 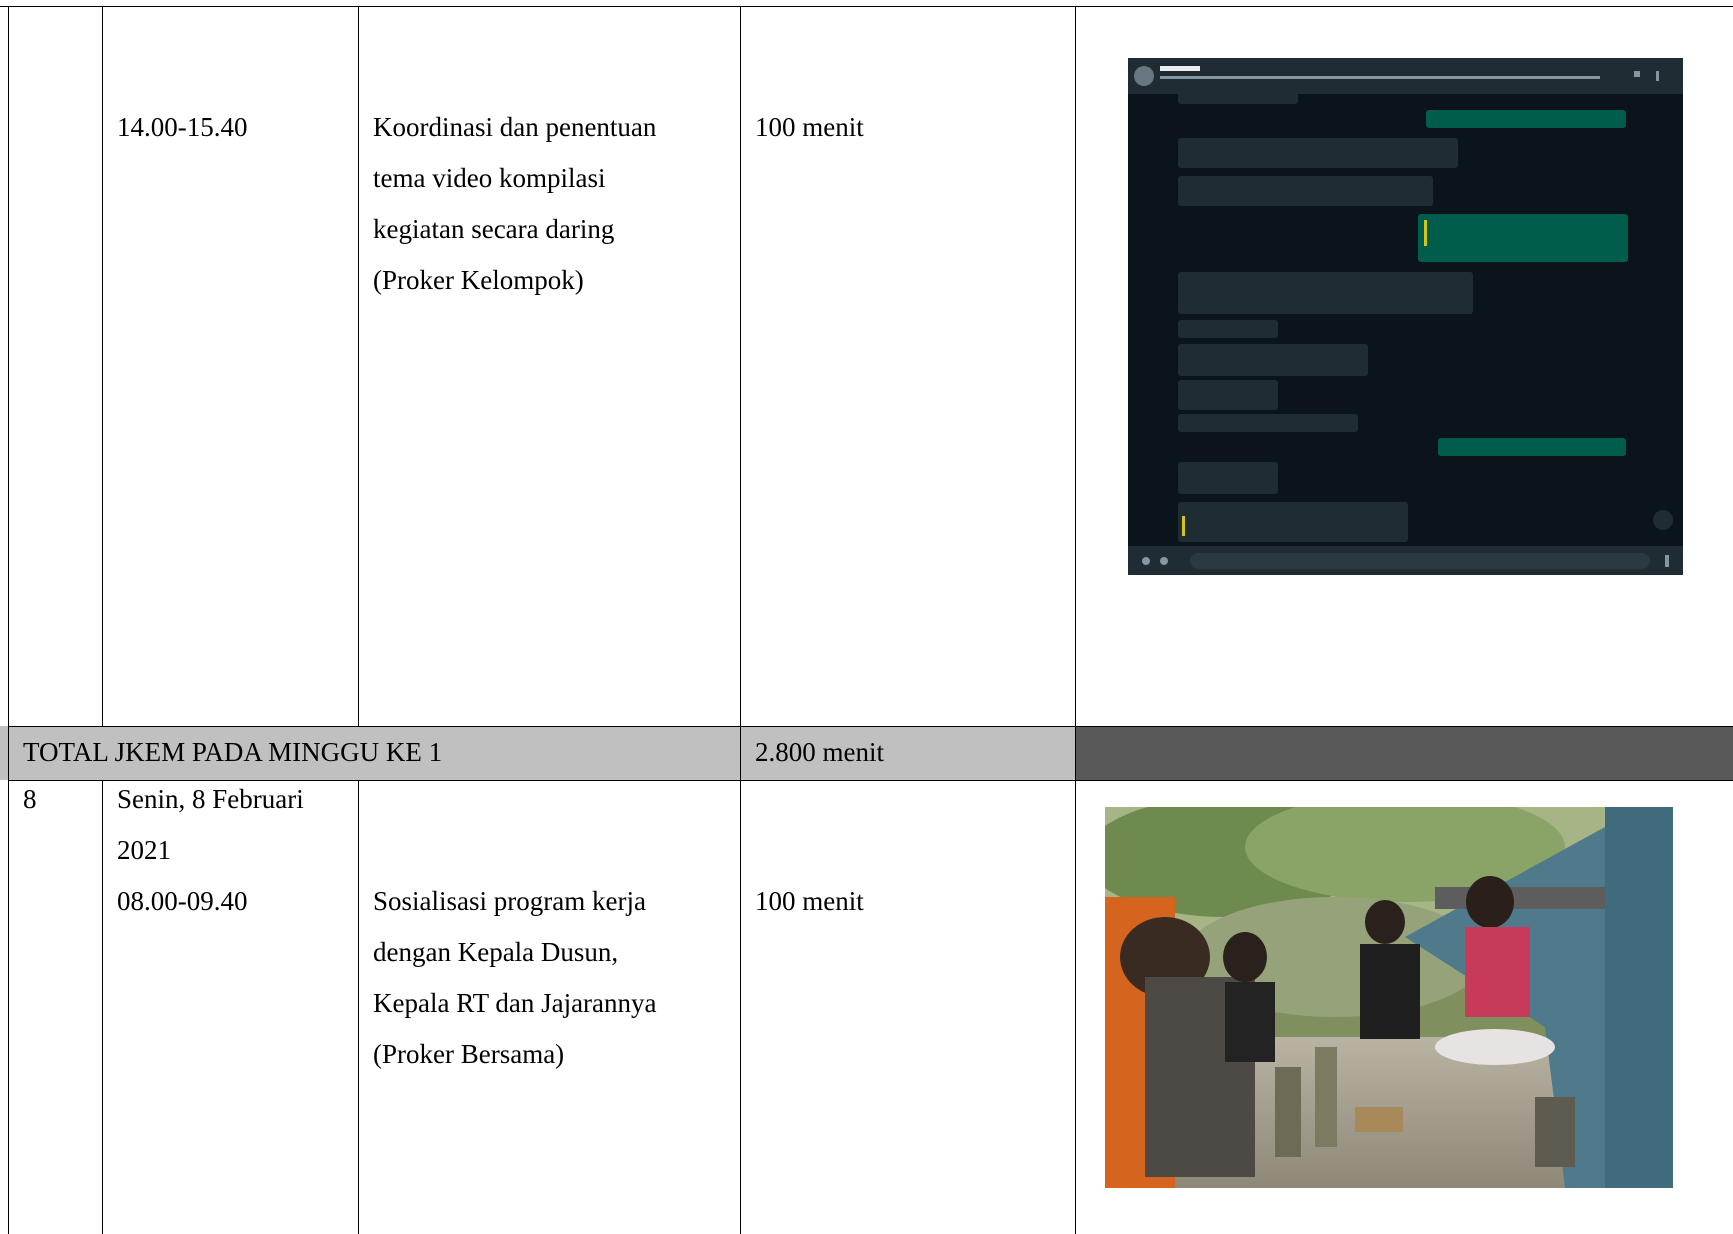 What do you see at coordinates (809, 901) in the screenshot?
I see `row3-duration: 100 menit` at bounding box center [809, 901].